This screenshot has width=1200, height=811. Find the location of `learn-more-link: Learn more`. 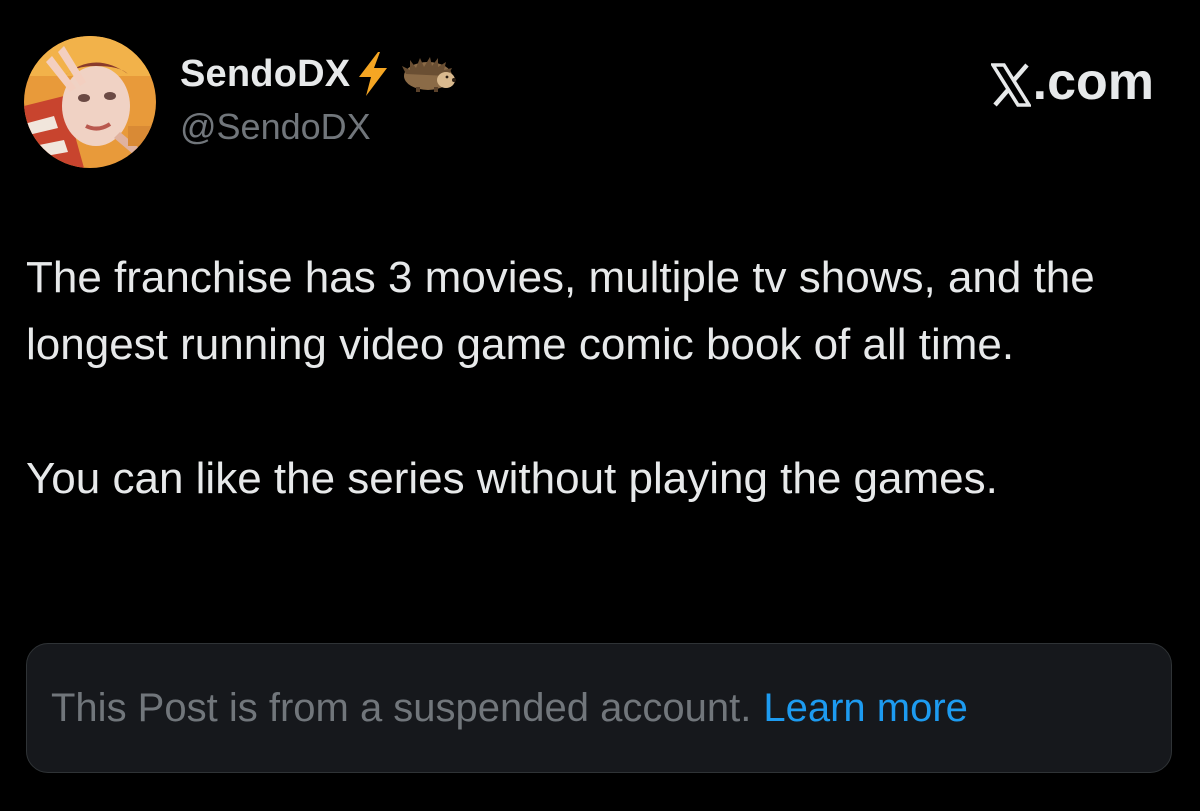

learn-more-link: Learn more is located at coordinates (865, 708).